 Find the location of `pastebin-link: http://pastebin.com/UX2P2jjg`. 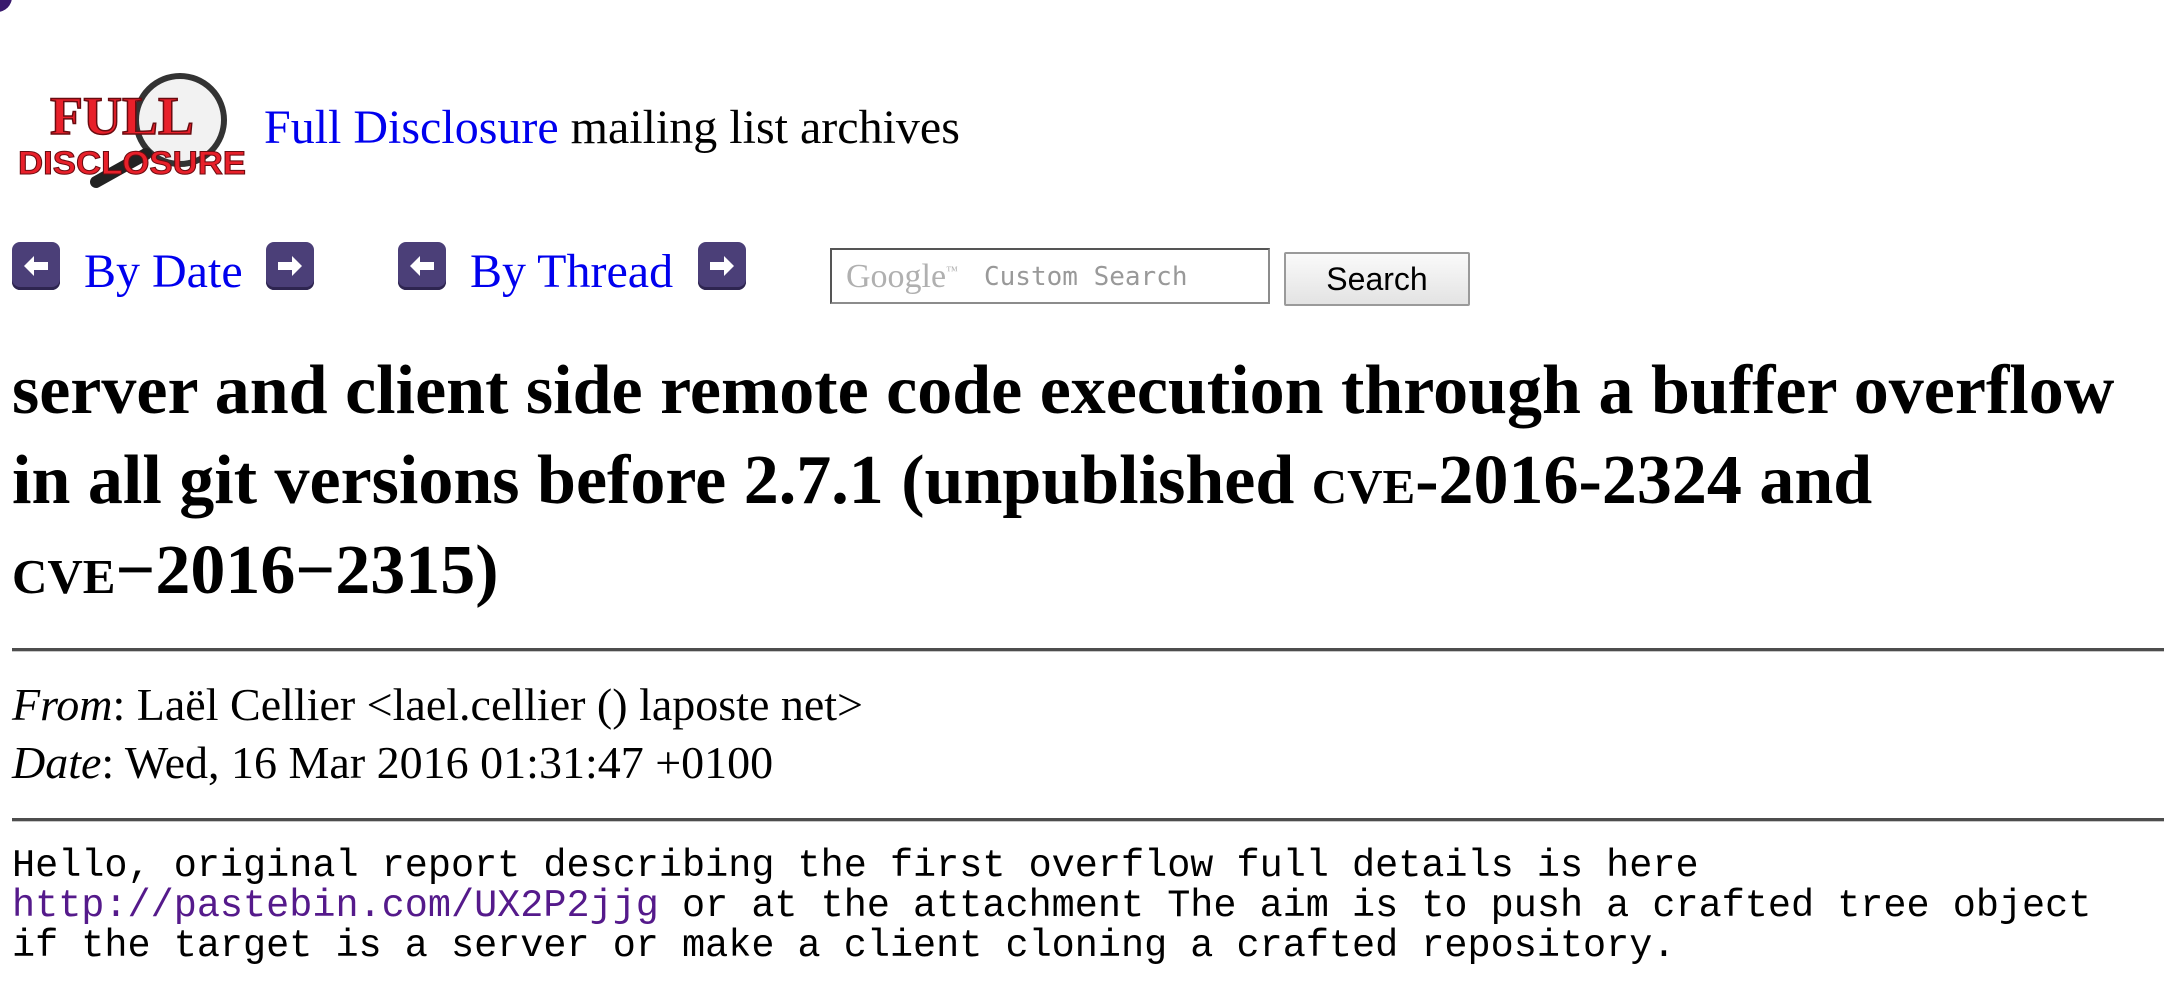

pastebin-link: http://pastebin.com/UX2P2jjg is located at coordinates (335, 906).